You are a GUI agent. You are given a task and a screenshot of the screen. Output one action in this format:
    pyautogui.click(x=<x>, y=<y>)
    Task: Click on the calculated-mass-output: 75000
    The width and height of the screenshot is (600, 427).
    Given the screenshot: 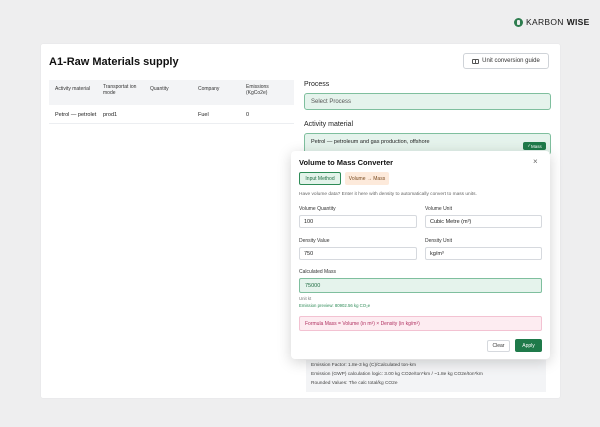 What is the action you would take?
    pyautogui.click(x=420, y=285)
    